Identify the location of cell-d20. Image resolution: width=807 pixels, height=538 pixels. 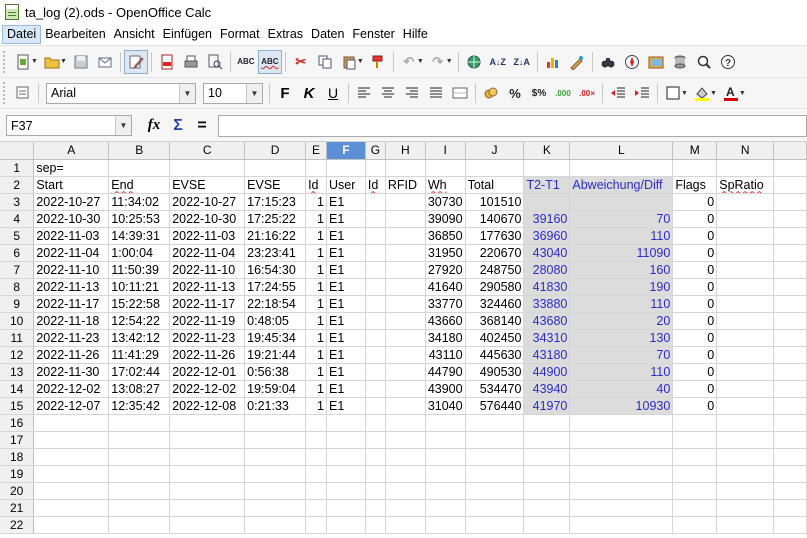
(275, 491).